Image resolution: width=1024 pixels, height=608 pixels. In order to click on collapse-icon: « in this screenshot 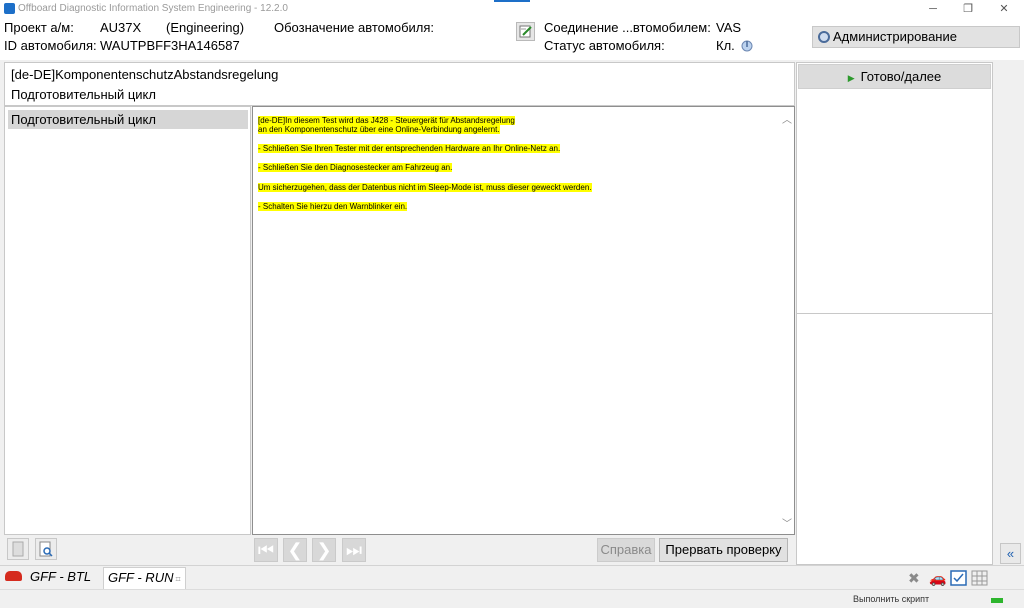, I will do `click(1010, 553)`.